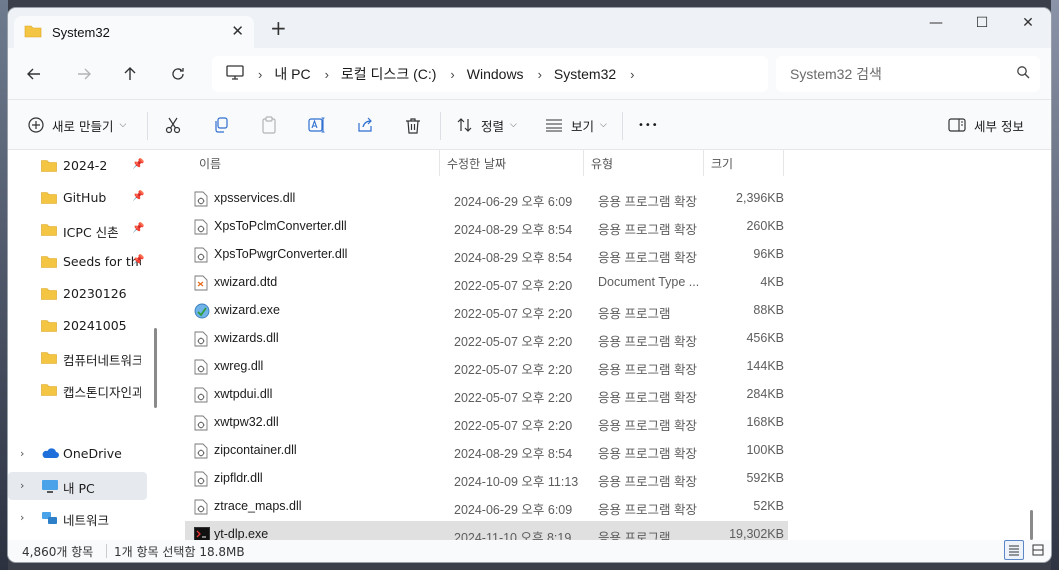 The height and width of the screenshot is (570, 1059). Describe the element at coordinates (210, 163) in the screenshot. I see `column-name: 이름` at that location.